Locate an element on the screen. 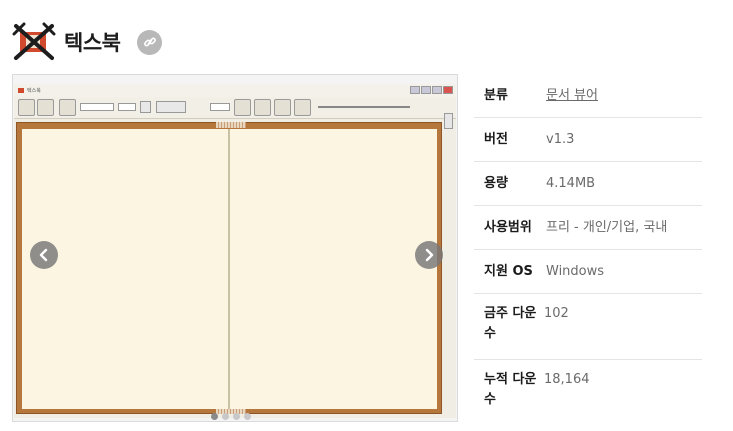  color-buttons is located at coordinates (171, 107).